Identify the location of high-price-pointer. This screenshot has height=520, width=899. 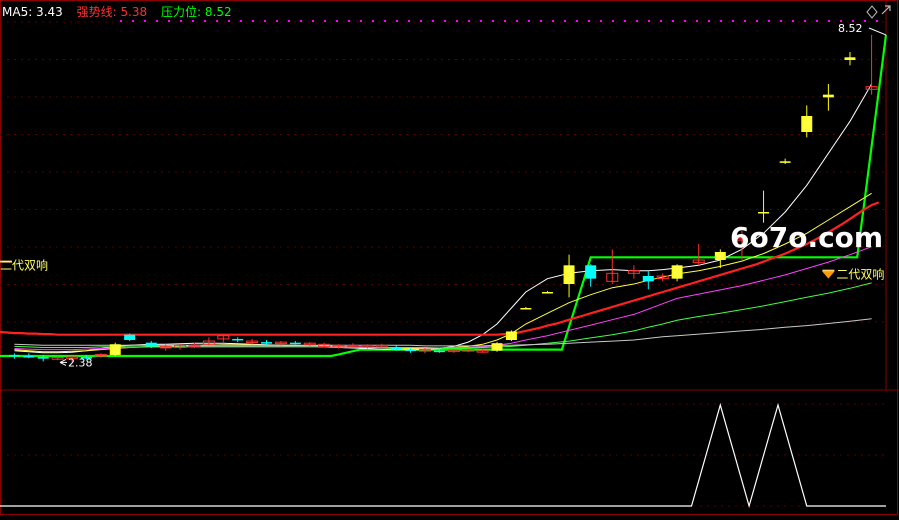
(877, 31).